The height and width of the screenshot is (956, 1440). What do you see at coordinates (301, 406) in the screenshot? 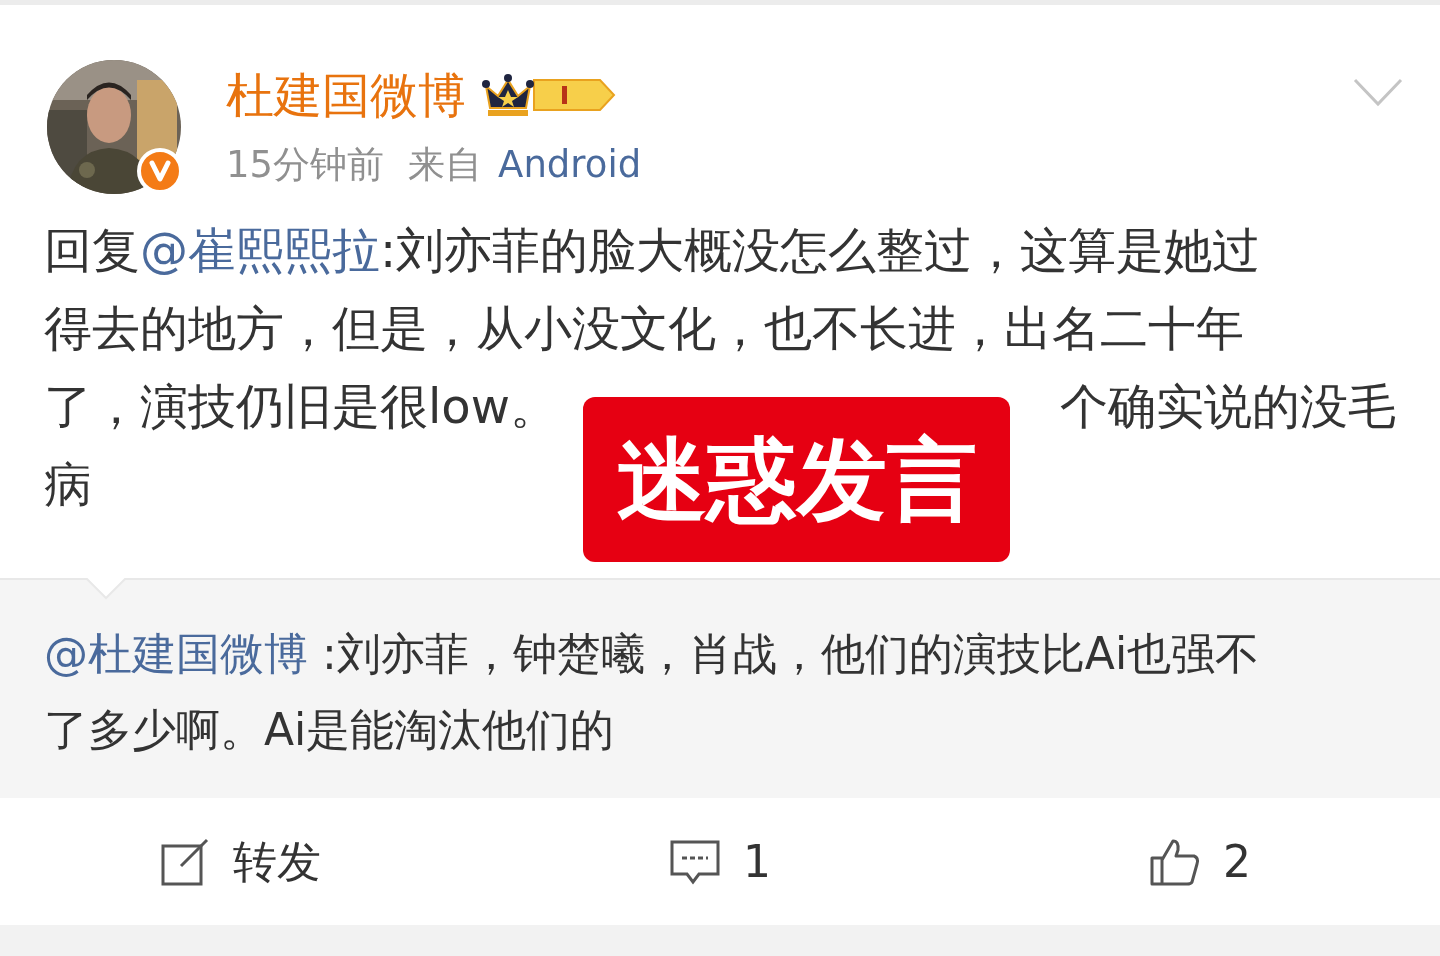
I see `post-text: 了，演技仍旧是很low。` at bounding box center [301, 406].